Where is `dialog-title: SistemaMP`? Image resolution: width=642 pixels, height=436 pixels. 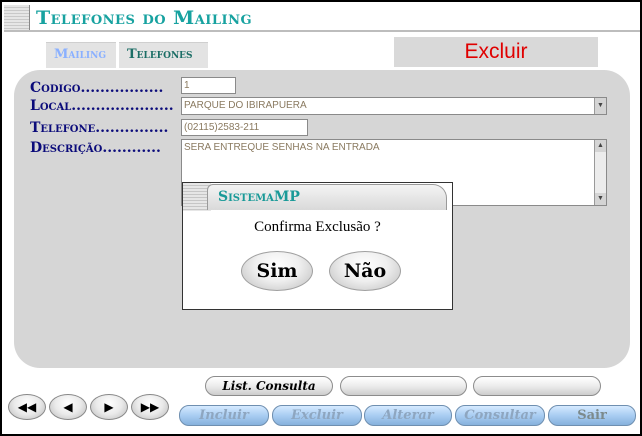 dialog-title: SistemaMP is located at coordinates (327, 197).